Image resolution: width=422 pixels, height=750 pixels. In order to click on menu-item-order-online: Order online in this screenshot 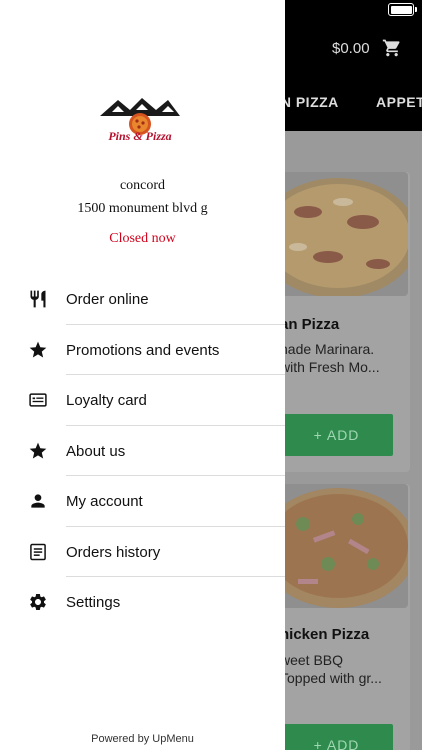, I will do `click(142, 299)`.